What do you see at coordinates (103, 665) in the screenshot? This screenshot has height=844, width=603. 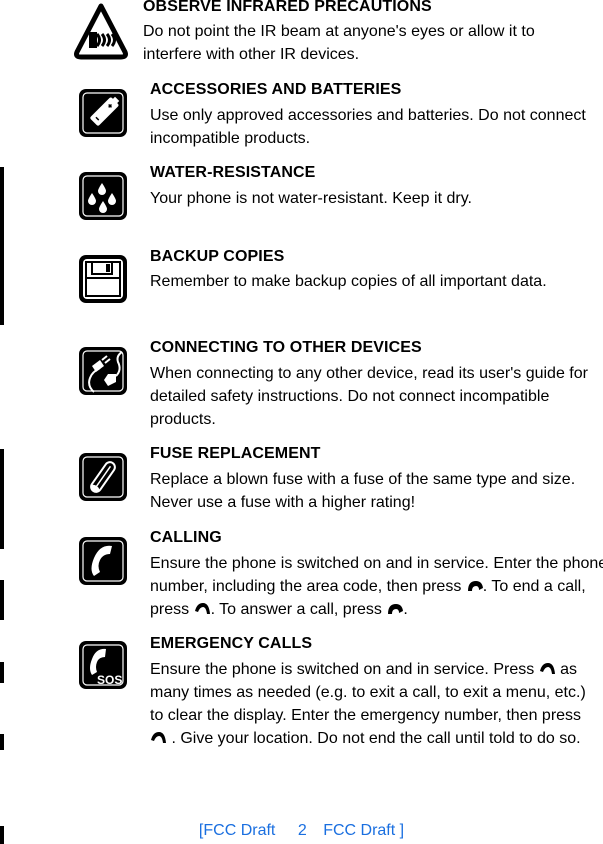 I see `sos-phone-icon: SOS` at bounding box center [103, 665].